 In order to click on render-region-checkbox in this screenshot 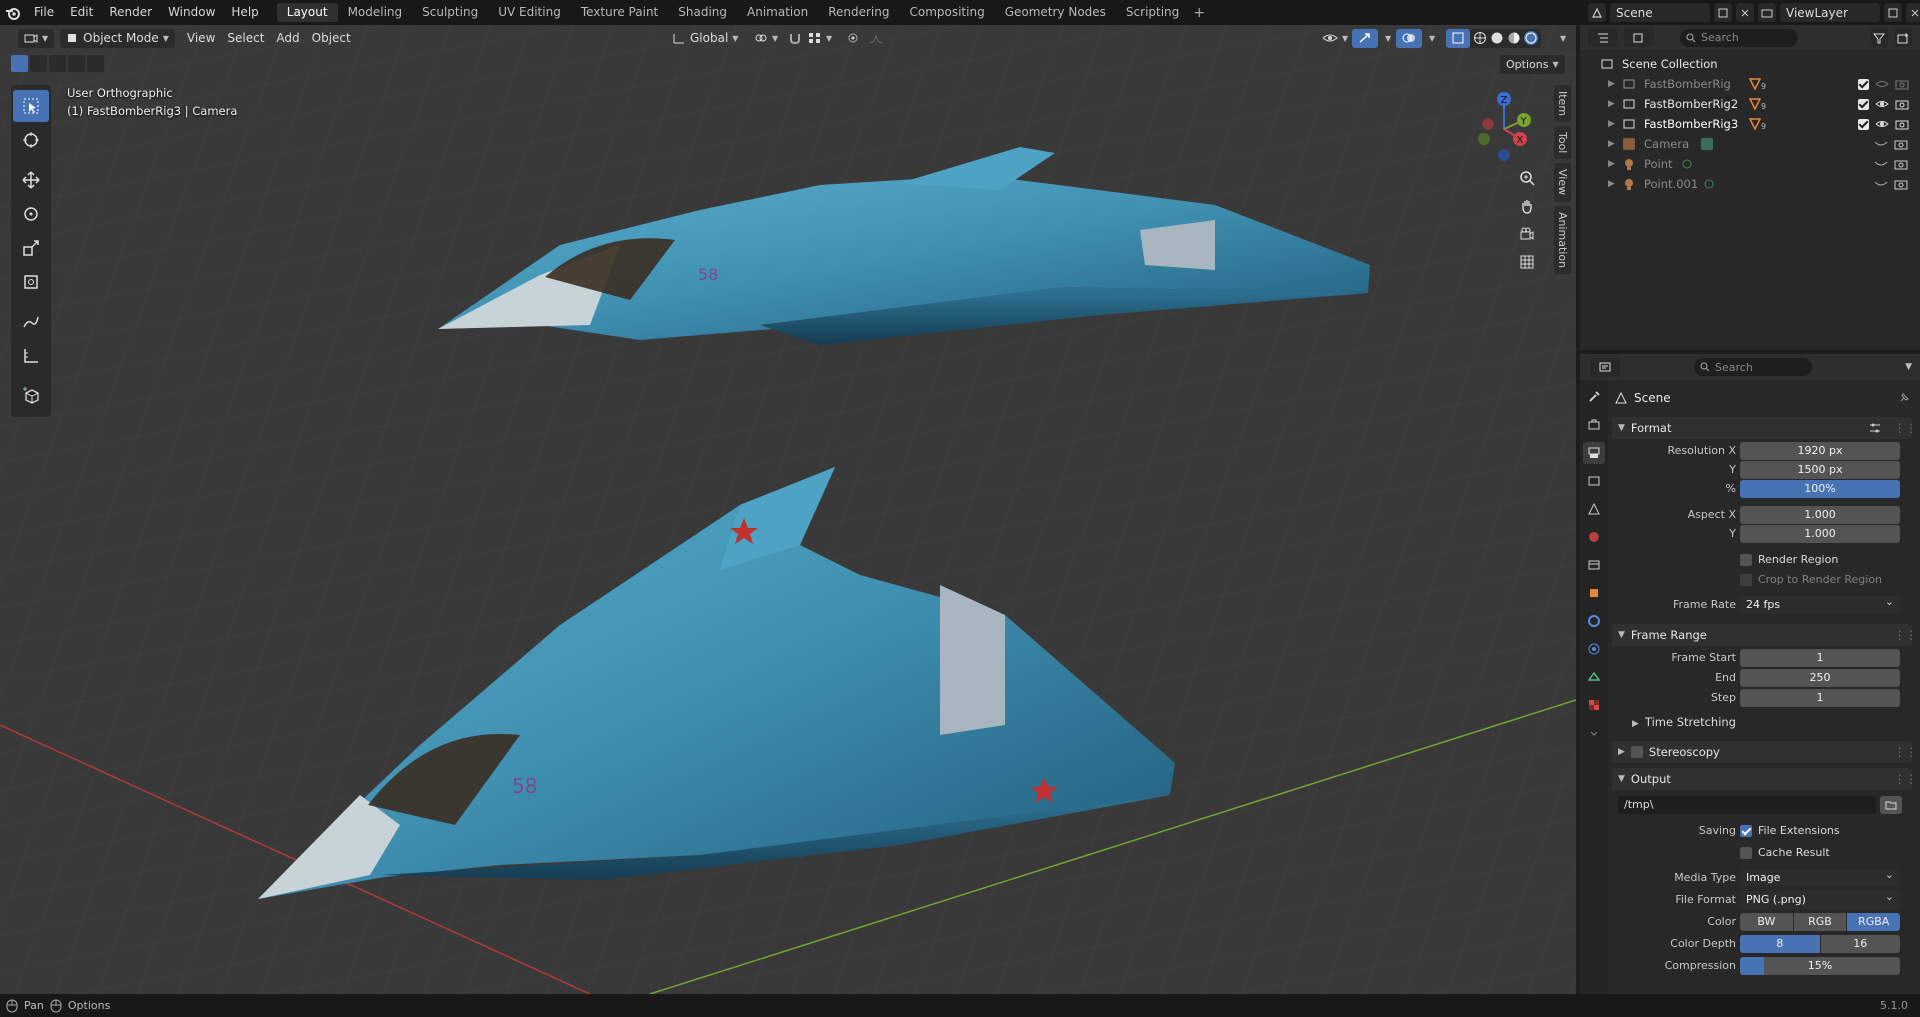, I will do `click(1746, 560)`.